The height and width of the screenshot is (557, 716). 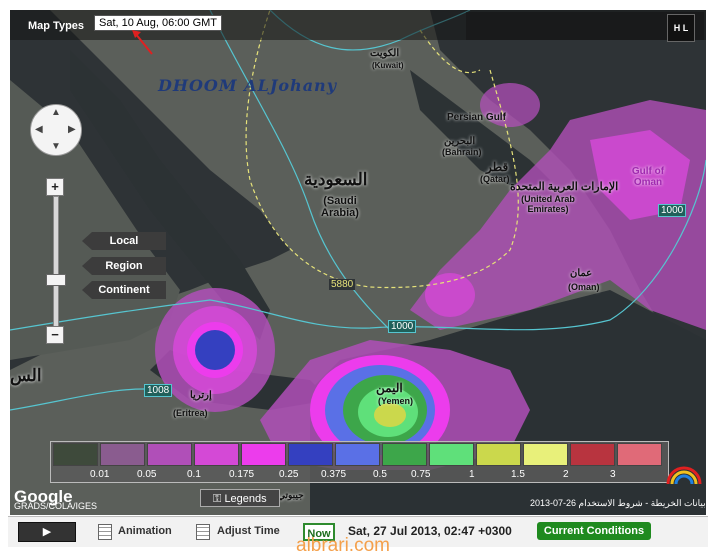 I want to click on legend-label: 0.05, so click(x=147, y=474).